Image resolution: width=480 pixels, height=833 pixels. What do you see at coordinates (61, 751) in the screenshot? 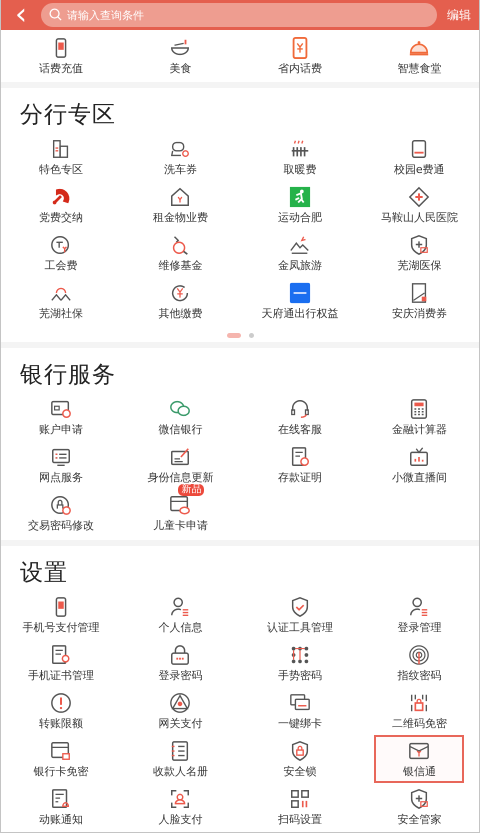
I see `card-lock-icon` at bounding box center [61, 751].